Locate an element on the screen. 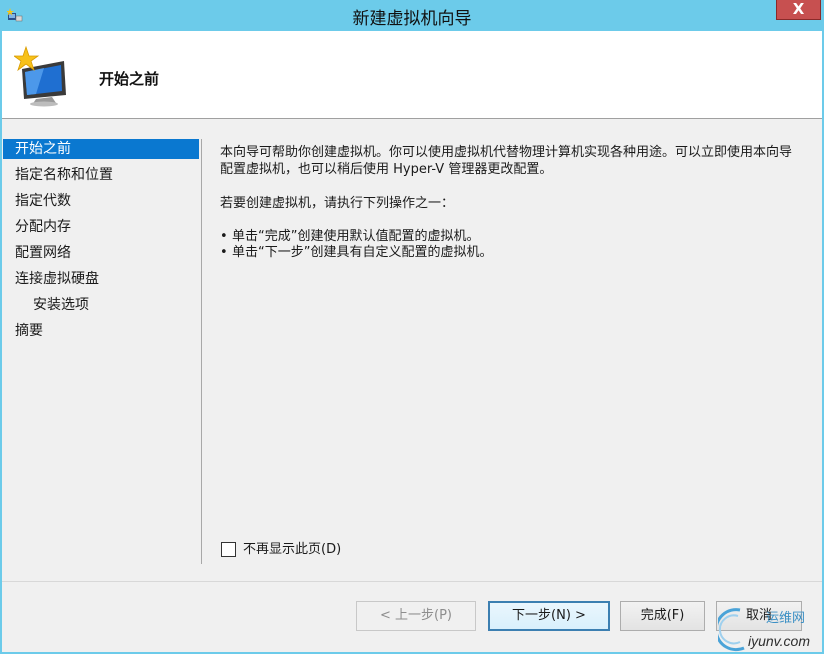 Image resolution: width=824 pixels, height=654 pixels. nav-step-item: 指定代数 is located at coordinates (101, 201).